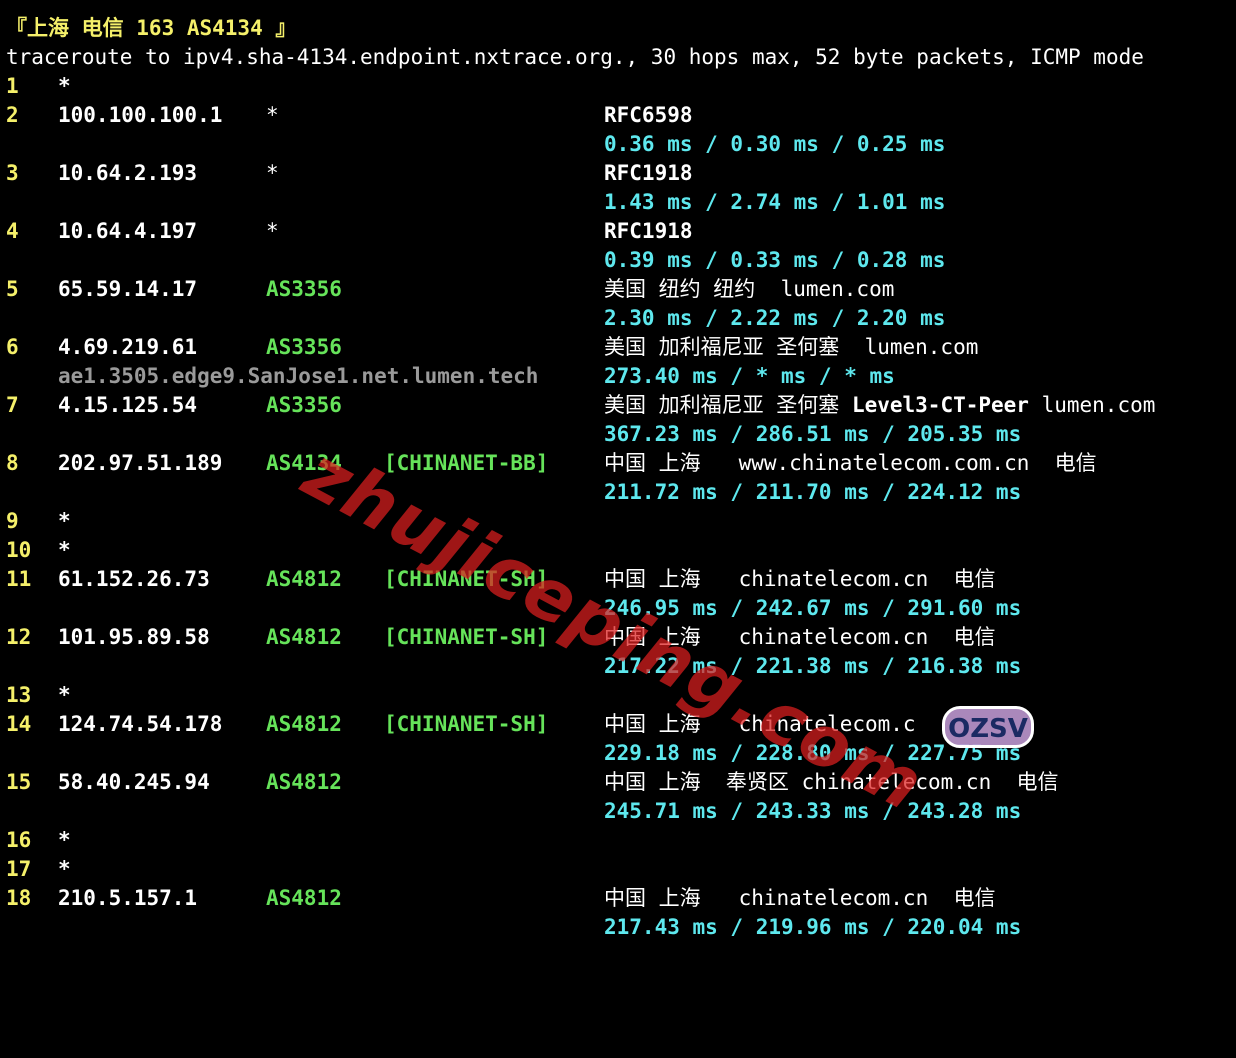  Describe the element at coordinates (134, 579) in the screenshot. I see `hop-ip: 61.152.26.73` at that location.